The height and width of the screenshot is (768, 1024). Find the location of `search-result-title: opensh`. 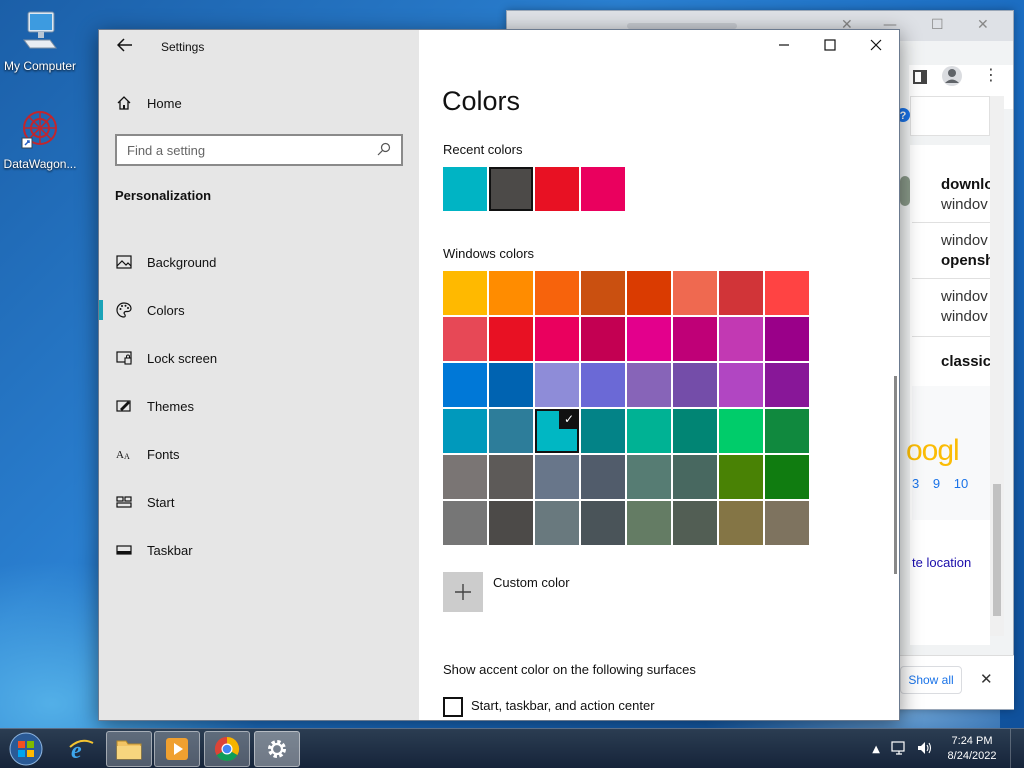

search-result-title: opensh is located at coordinates (967, 260).